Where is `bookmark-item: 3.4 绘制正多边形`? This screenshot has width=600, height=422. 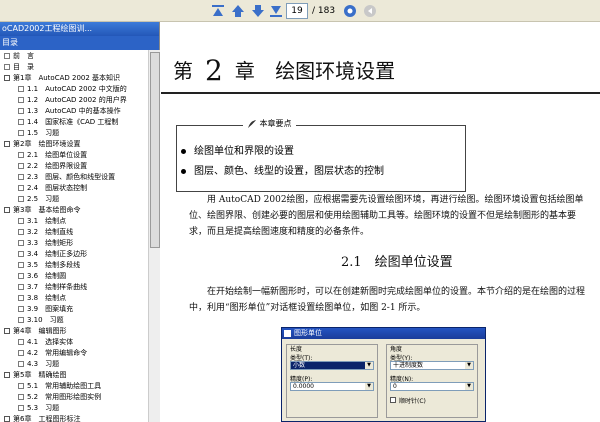
bookmark-item: 3.4 绘制正多边形 is located at coordinates (52, 254).